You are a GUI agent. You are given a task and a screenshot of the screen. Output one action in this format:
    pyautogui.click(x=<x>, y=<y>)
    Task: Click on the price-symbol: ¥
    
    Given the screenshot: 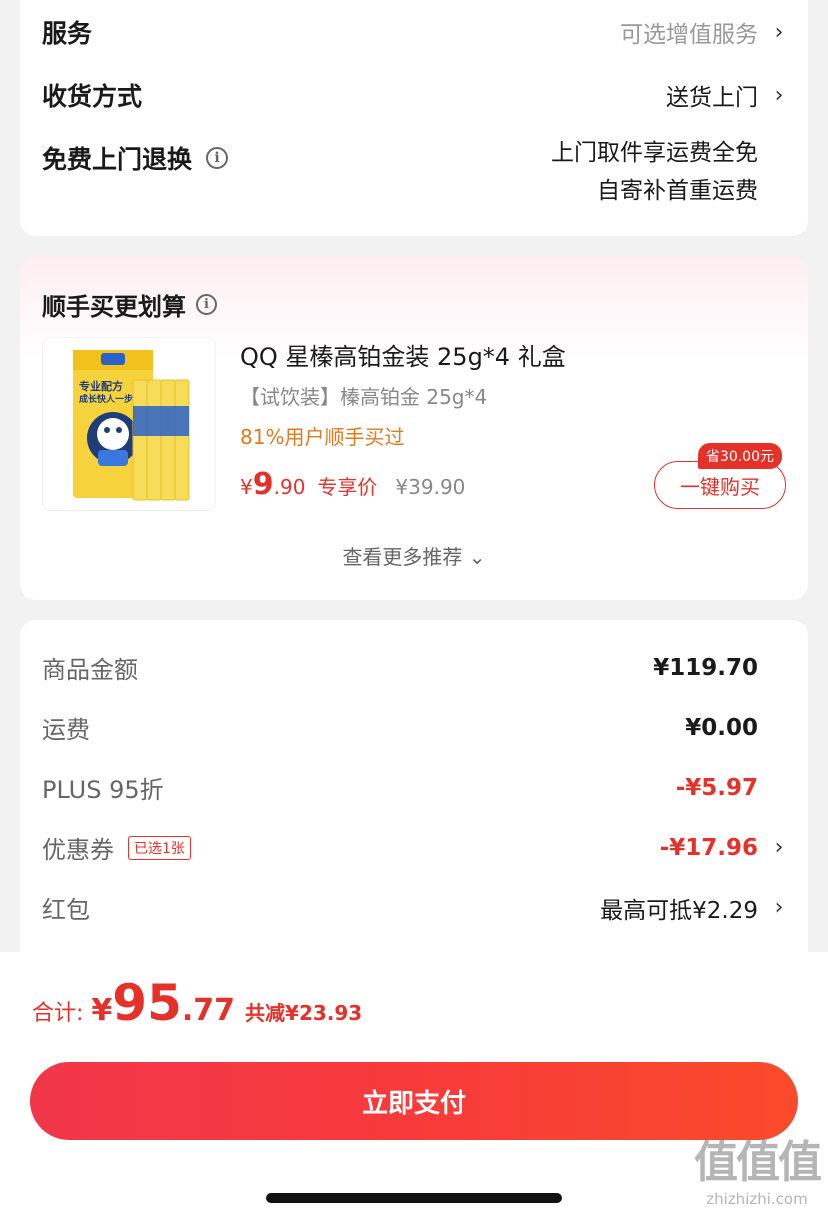 What is the action you would take?
    pyautogui.click(x=246, y=487)
    